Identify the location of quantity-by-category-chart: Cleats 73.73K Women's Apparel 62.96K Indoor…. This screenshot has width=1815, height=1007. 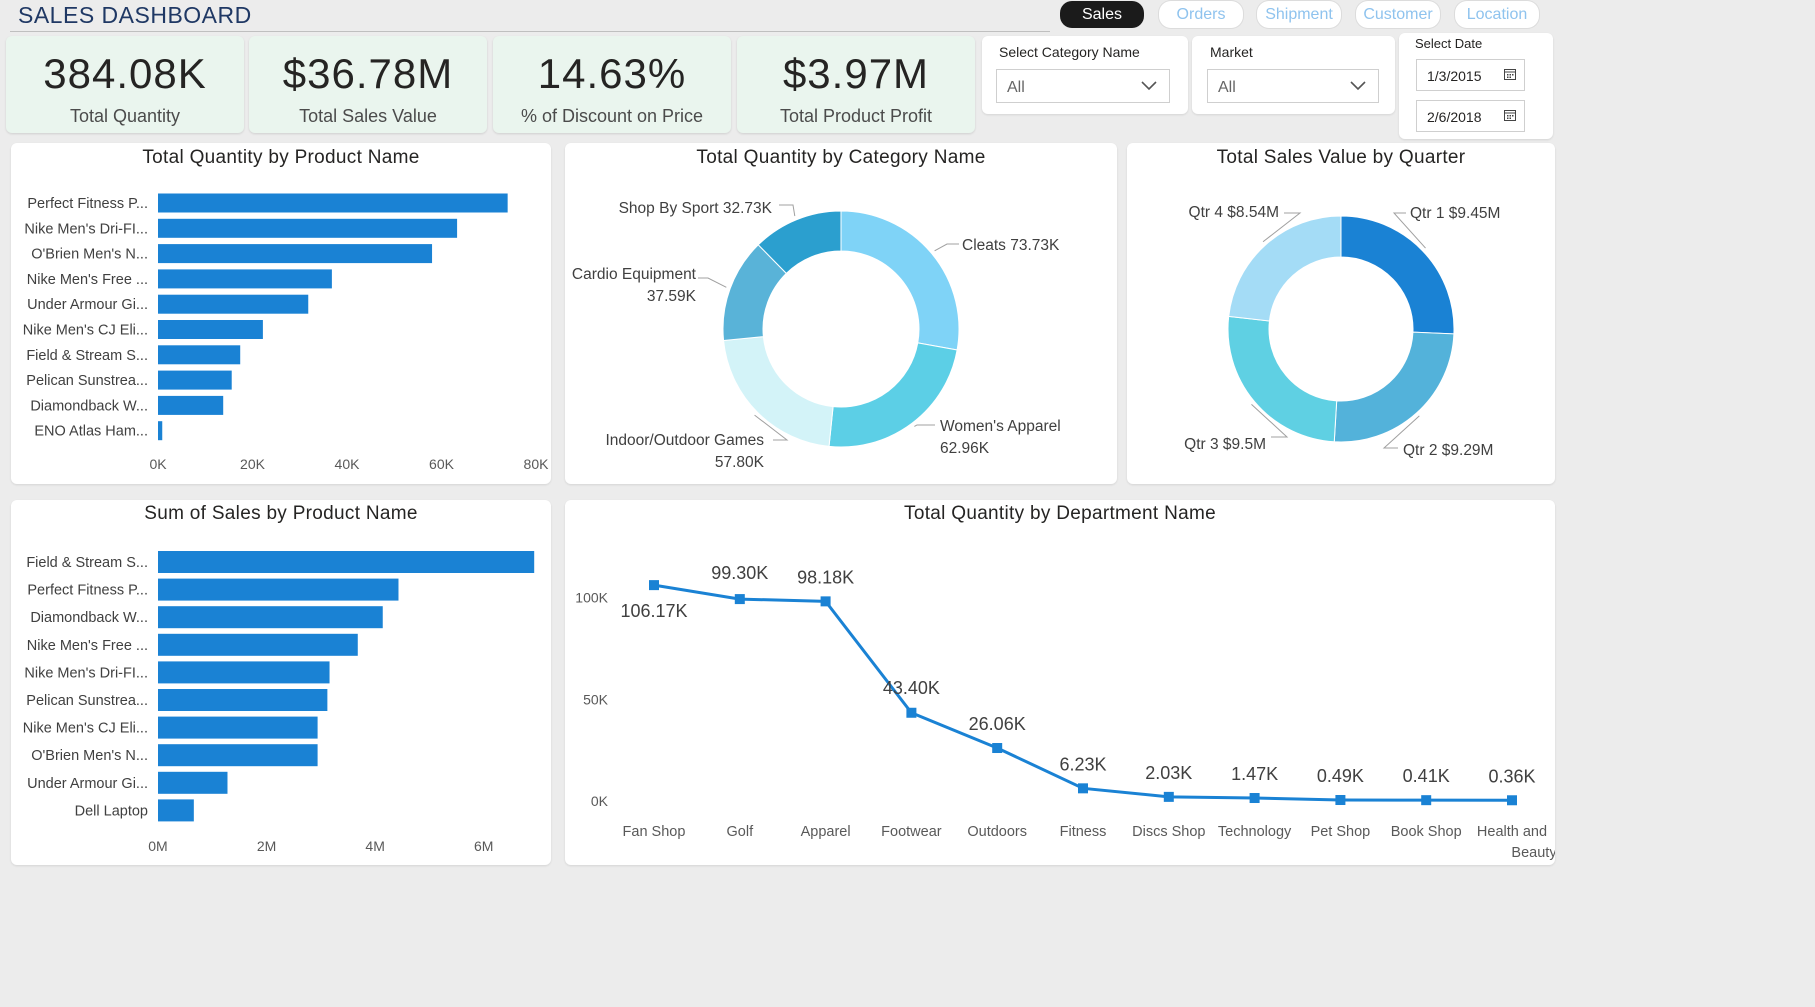
(816, 335).